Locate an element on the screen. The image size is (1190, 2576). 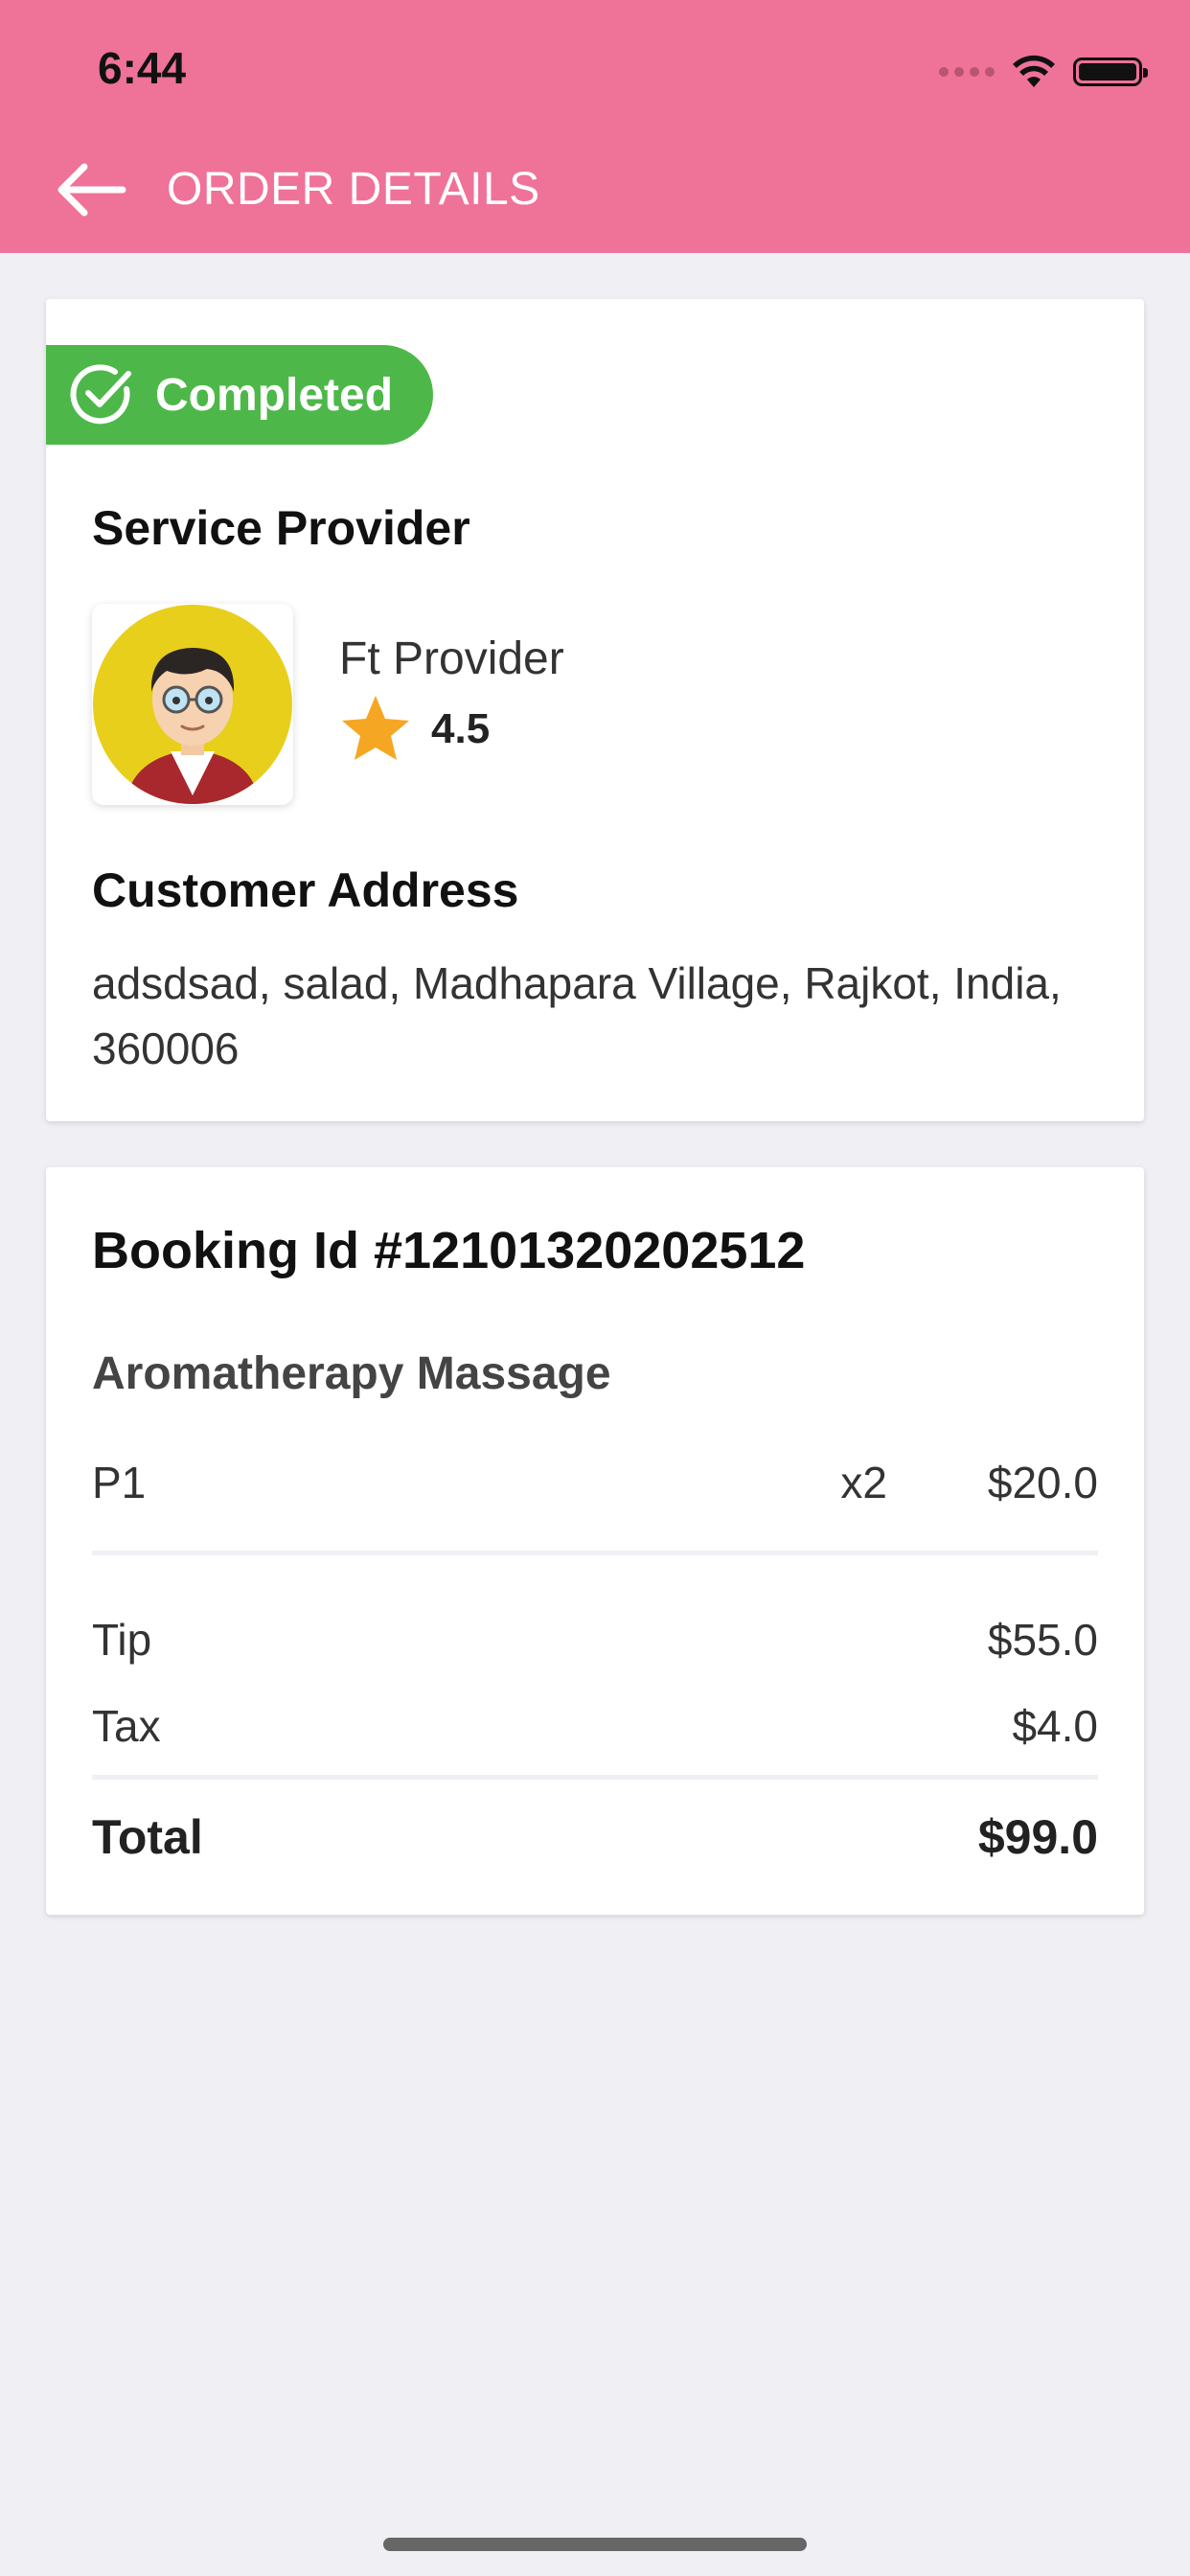
status-label: Completed is located at coordinates (274, 395).